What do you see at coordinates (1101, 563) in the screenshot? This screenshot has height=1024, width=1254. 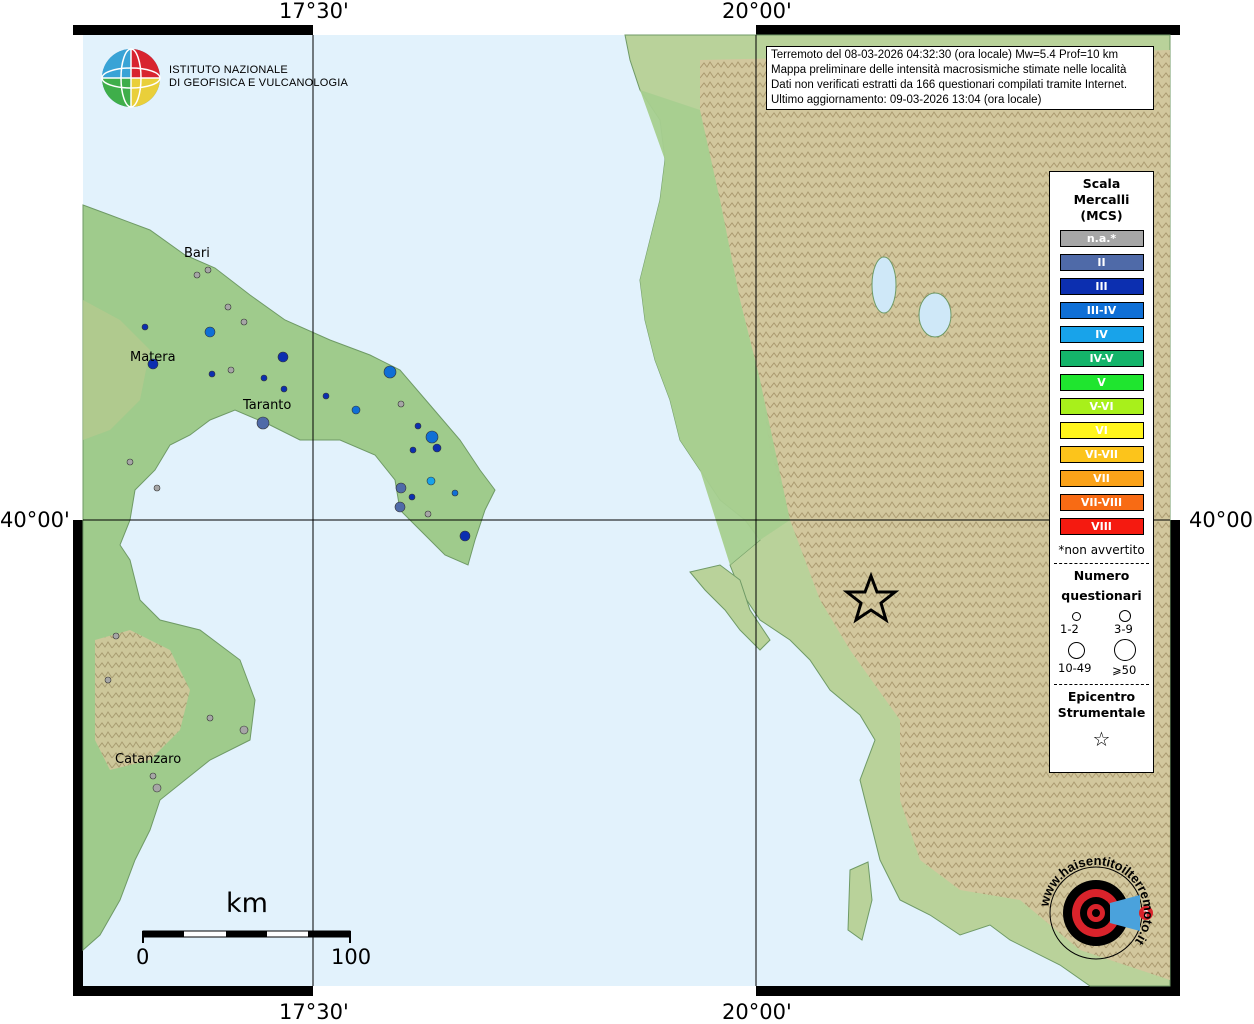 I see `legend-separator` at bounding box center [1101, 563].